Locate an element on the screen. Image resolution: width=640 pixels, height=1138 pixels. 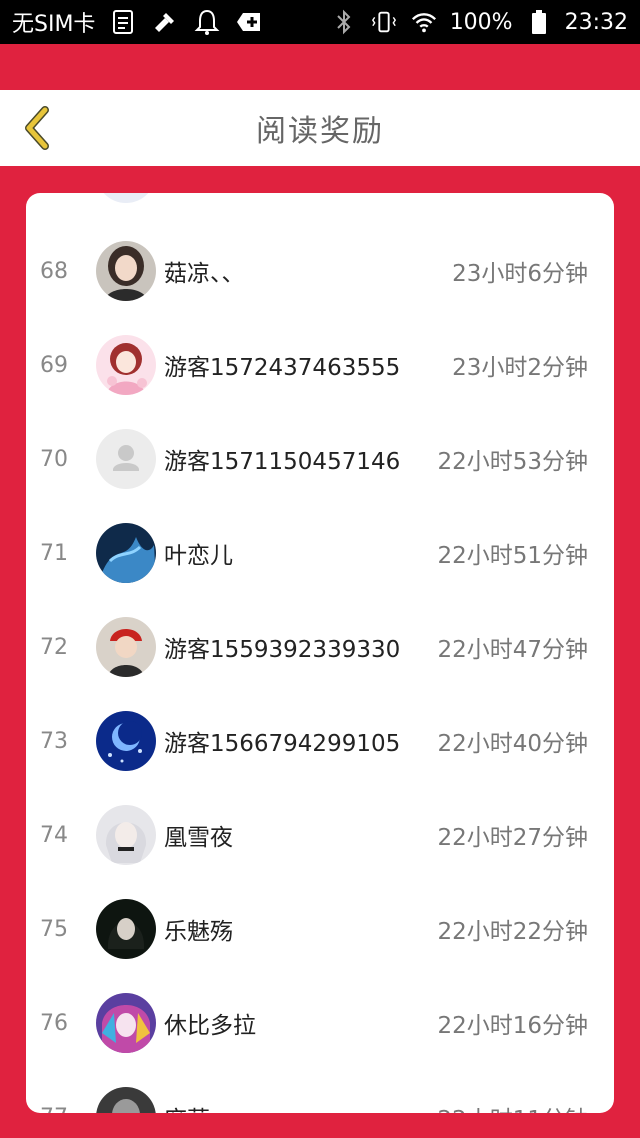
leaderboard-row: 70 游客1571150457146 22小时53分钟 is located at coordinates (320, 459).